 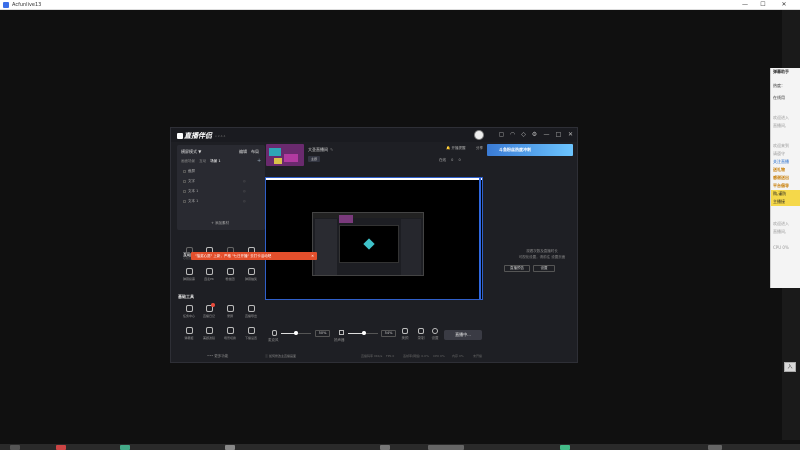 What do you see at coordinates (479, 135) in the screenshot?
I see `avatar` at bounding box center [479, 135].